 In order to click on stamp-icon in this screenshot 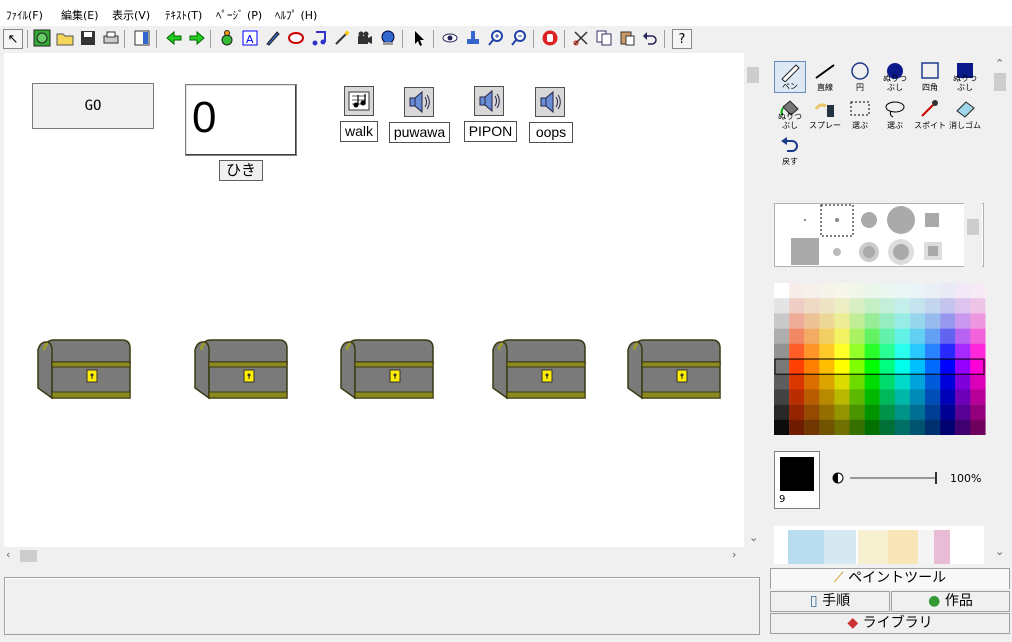, I will do `click(473, 39)`.